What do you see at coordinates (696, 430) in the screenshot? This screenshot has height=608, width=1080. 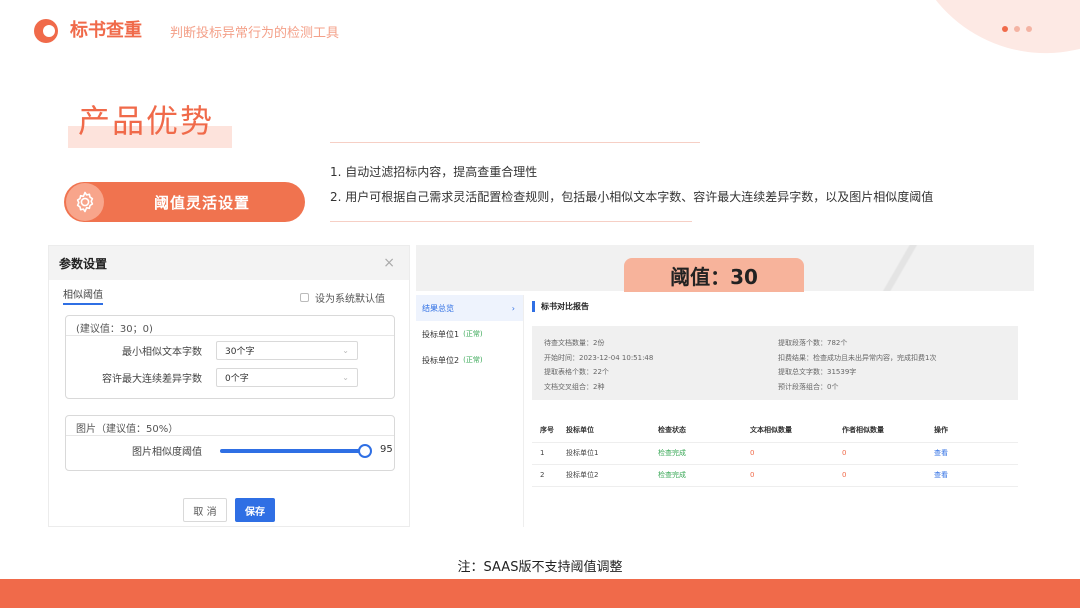 I see `column-header: 检查状态` at bounding box center [696, 430].